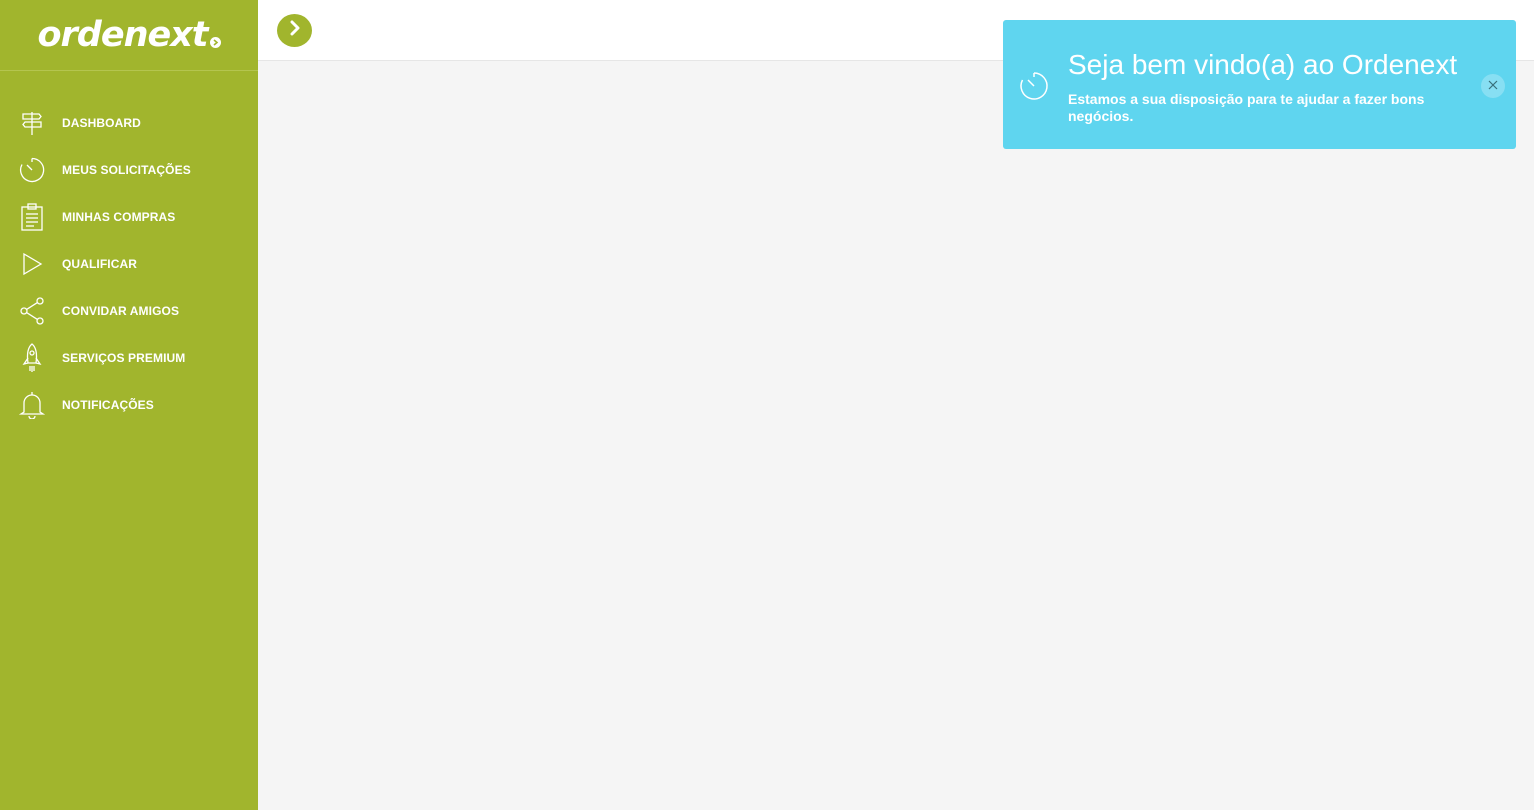 This screenshot has height=810, width=1534. What do you see at coordinates (32, 357) in the screenshot?
I see `rocket-icon` at bounding box center [32, 357].